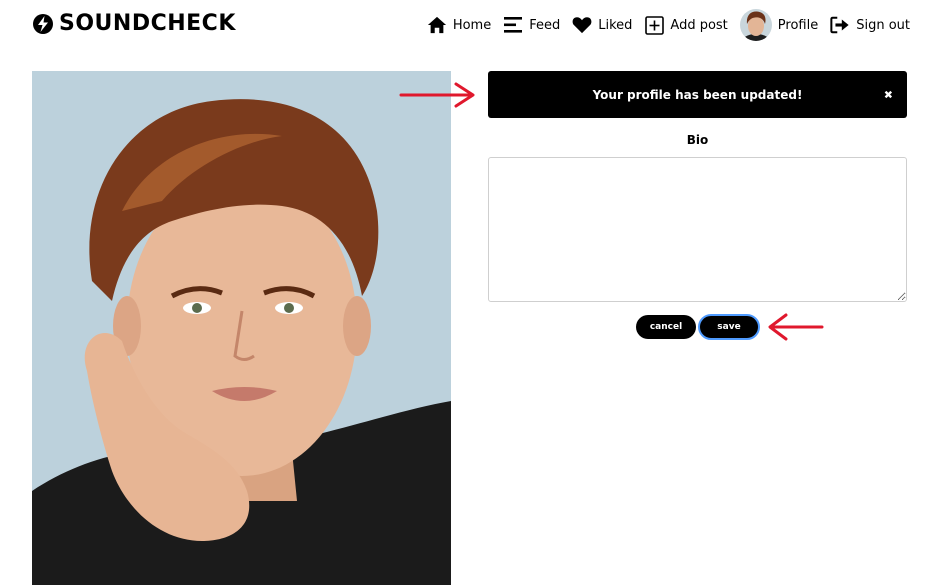 The width and height of the screenshot is (946, 585). I want to click on sign-out-icon, so click(840, 25).